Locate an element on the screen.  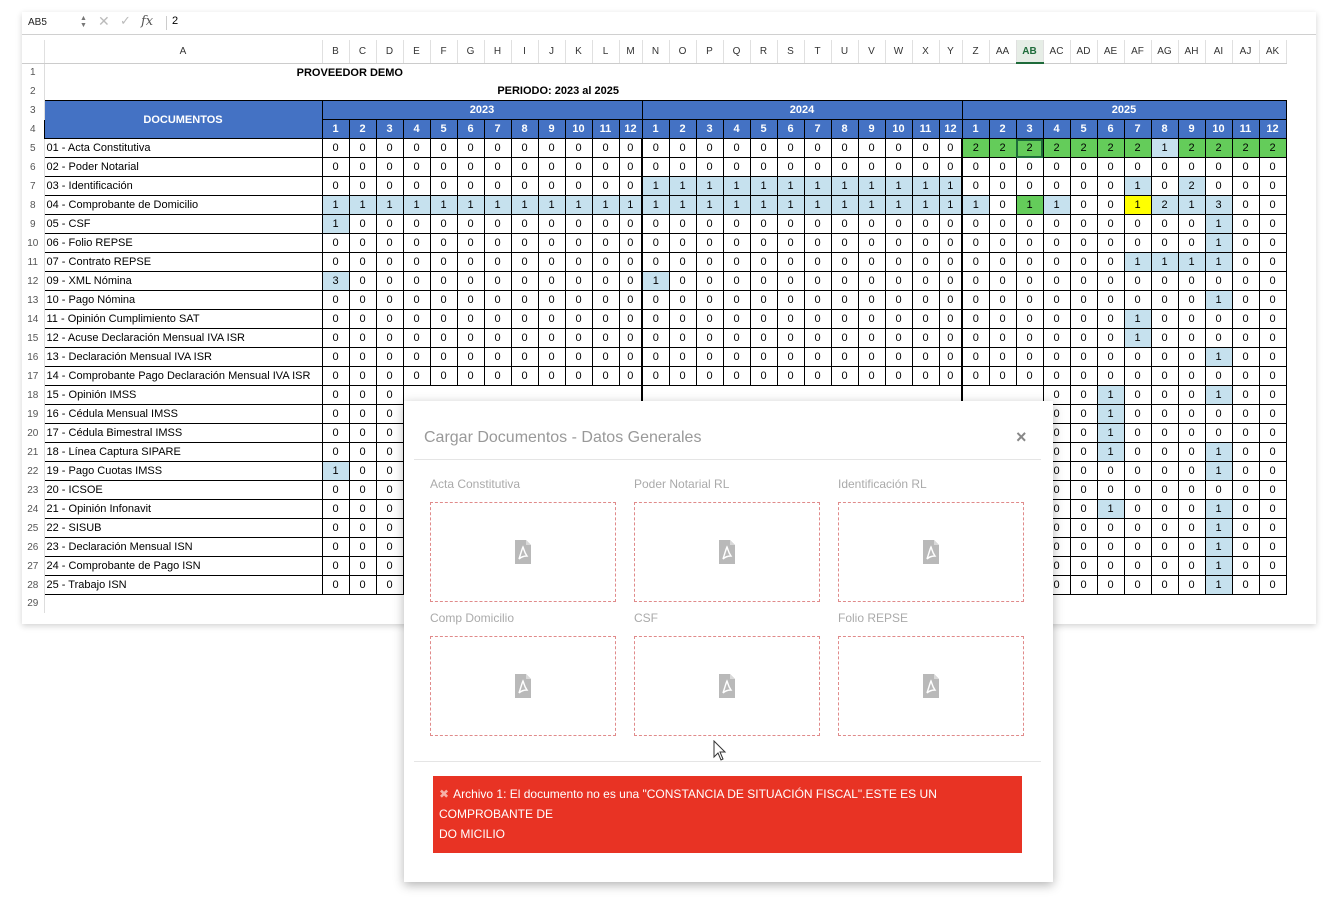
document-name: 13 - Declaración Mensual IVA ISR is located at coordinates (183, 357).